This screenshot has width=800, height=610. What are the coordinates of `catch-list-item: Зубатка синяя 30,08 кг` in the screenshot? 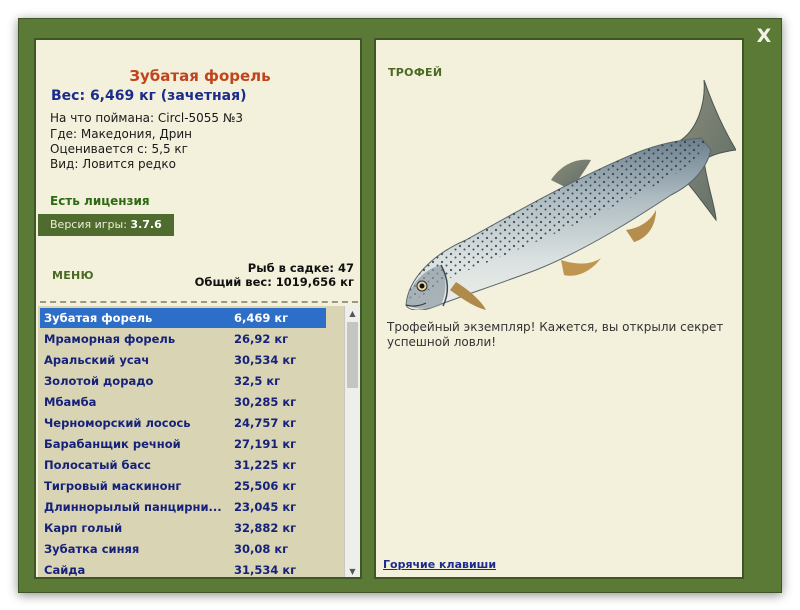 It's located at (183, 549).